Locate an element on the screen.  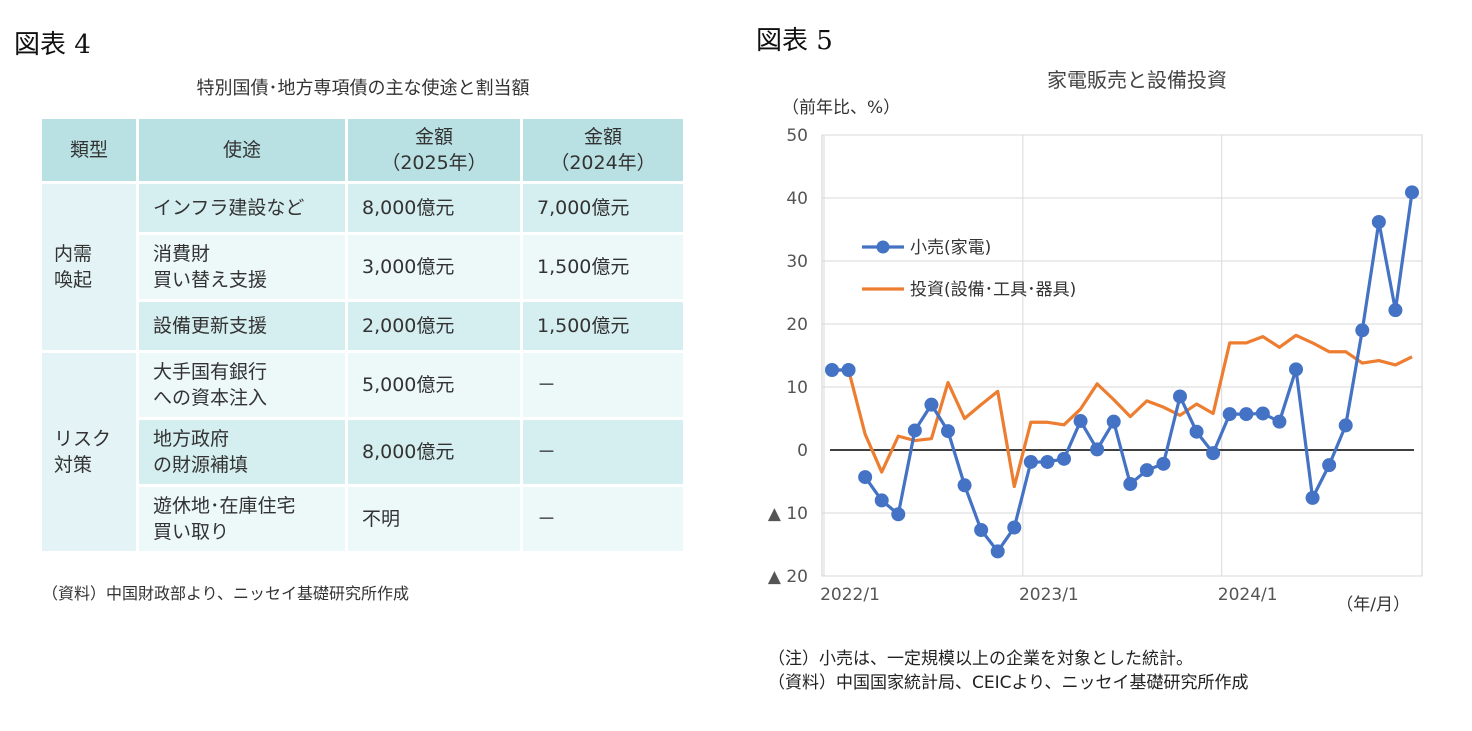
use-cell: 設備更新支援 is located at coordinates (242, 326).